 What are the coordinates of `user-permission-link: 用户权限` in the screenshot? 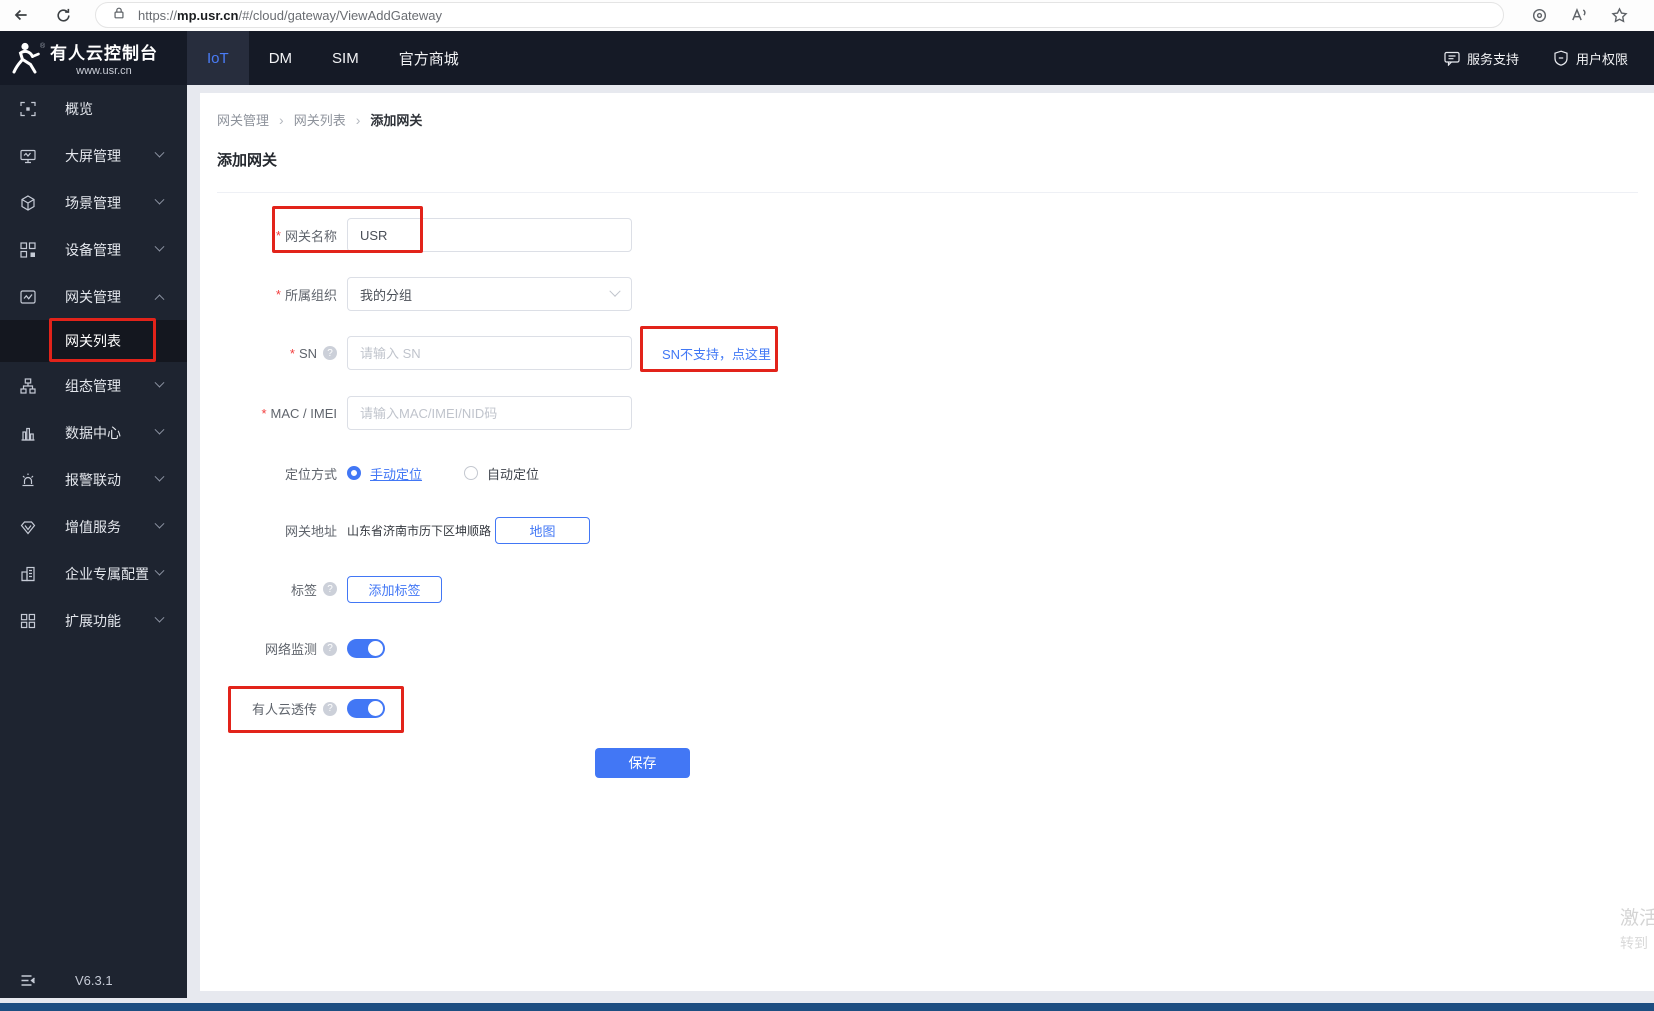 It's located at (1590, 58).